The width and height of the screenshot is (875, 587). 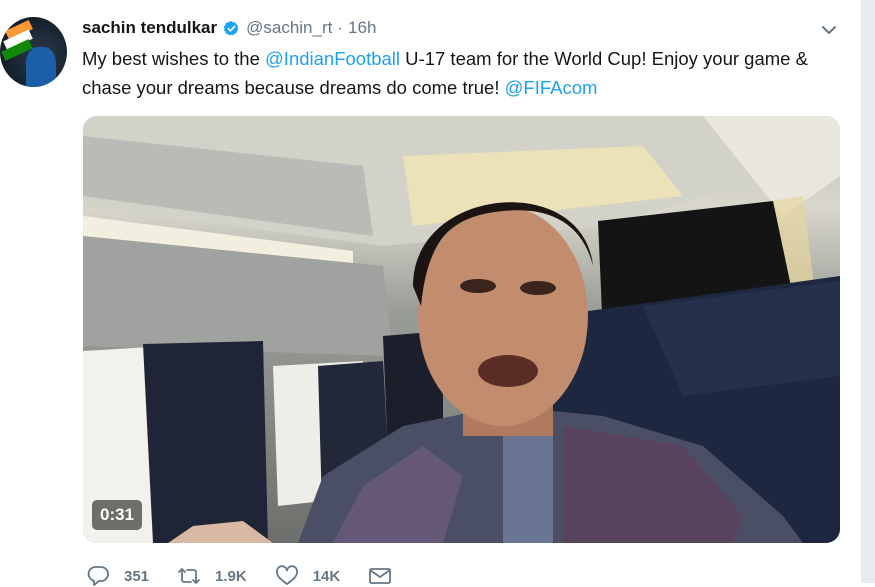 I want to click on retweet-icon, so click(x=189, y=576).